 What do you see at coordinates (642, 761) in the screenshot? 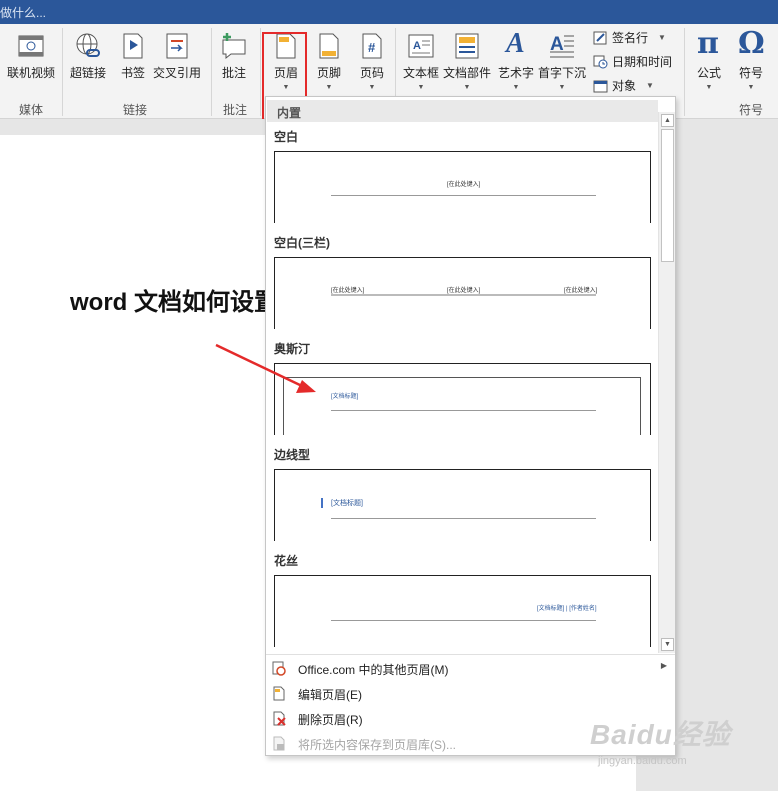
I see `watermark-url: jingyan.baidu.com` at bounding box center [642, 761].